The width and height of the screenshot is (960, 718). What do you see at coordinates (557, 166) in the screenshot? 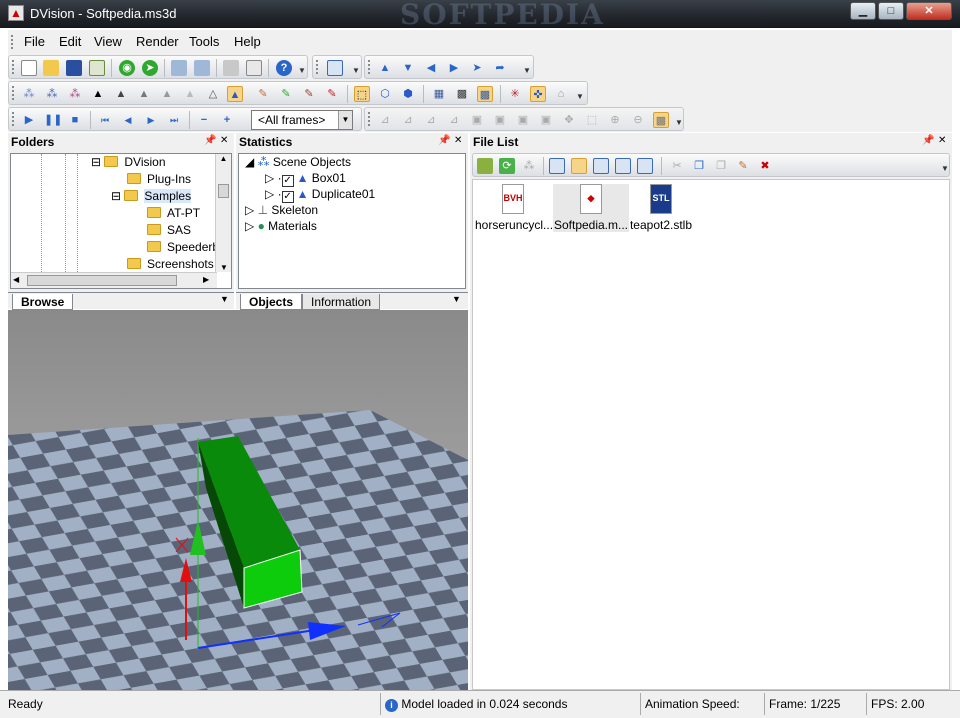
I see `large-icons-icon` at bounding box center [557, 166].